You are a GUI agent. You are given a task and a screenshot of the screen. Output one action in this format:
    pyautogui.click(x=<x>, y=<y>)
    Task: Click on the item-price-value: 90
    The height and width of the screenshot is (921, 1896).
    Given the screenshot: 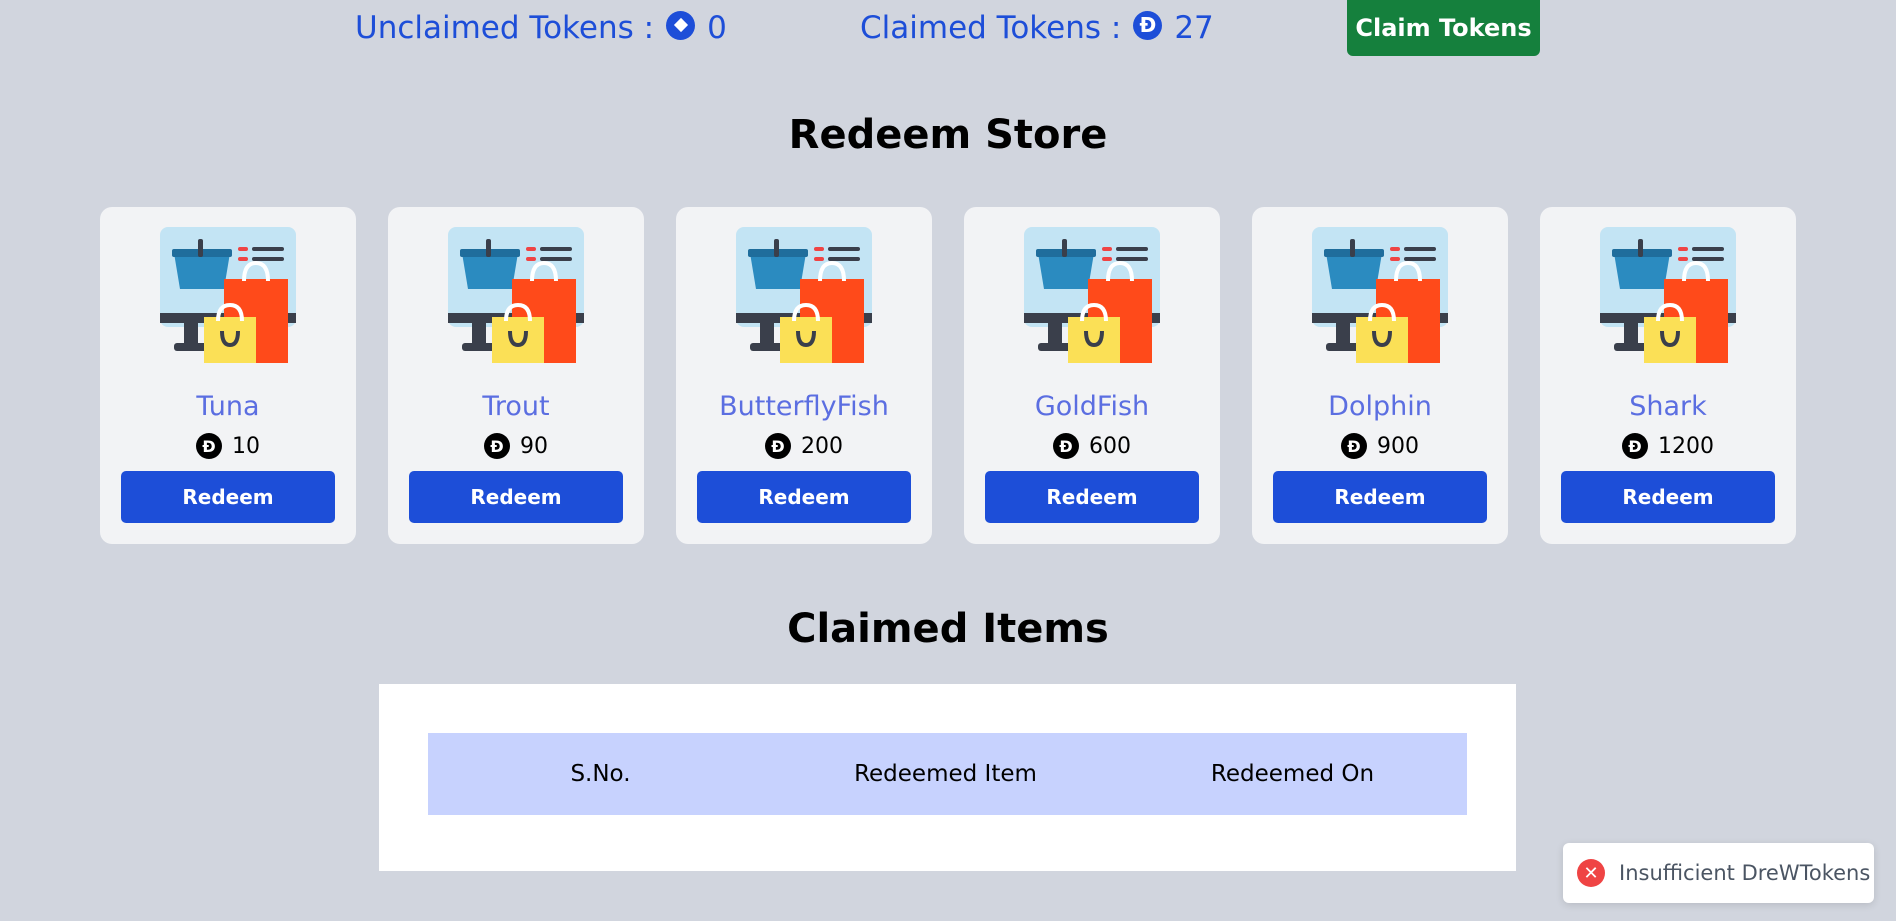 What is the action you would take?
    pyautogui.click(x=534, y=446)
    